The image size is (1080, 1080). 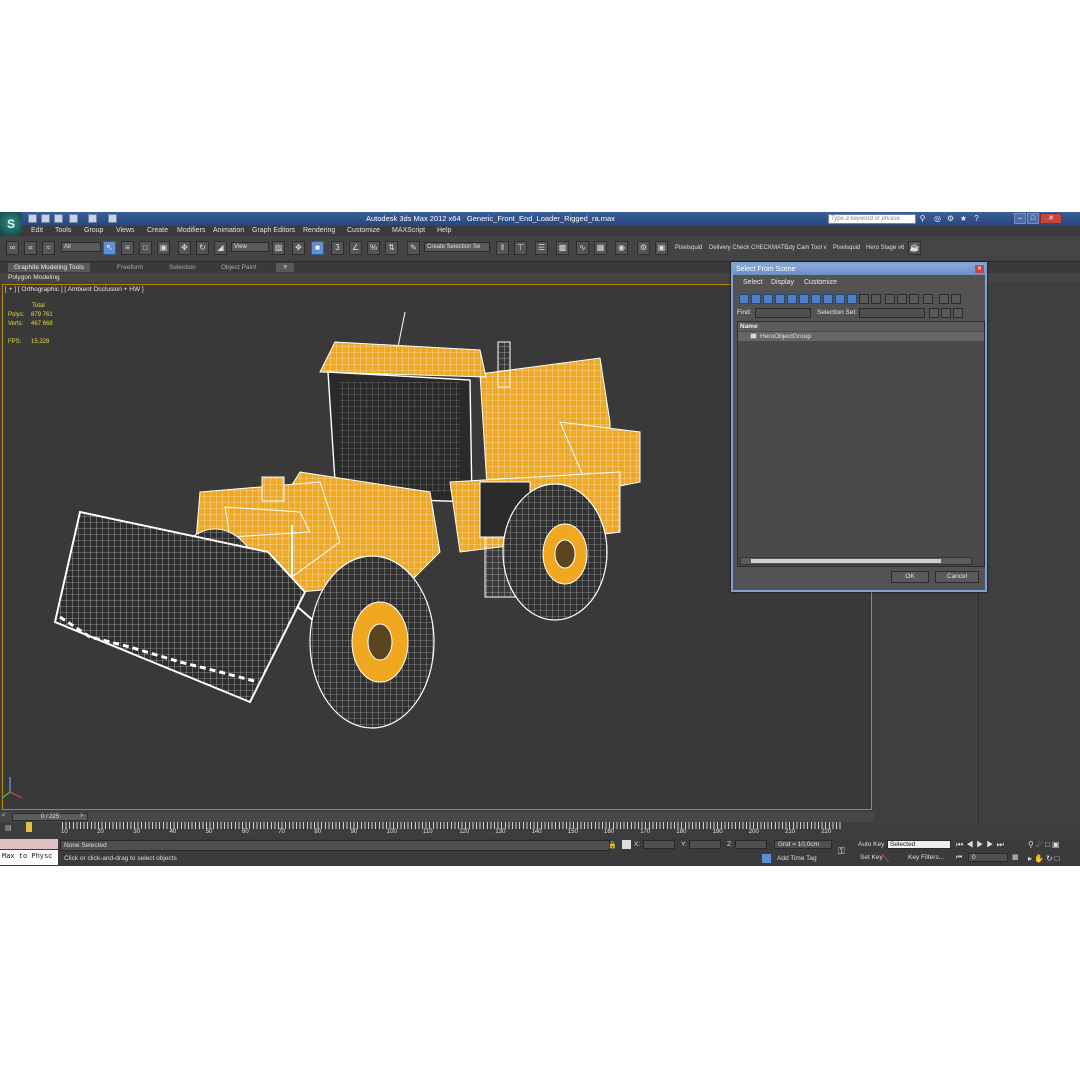 What do you see at coordinates (751, 844) in the screenshot?
I see `z-coordinate-field` at bounding box center [751, 844].